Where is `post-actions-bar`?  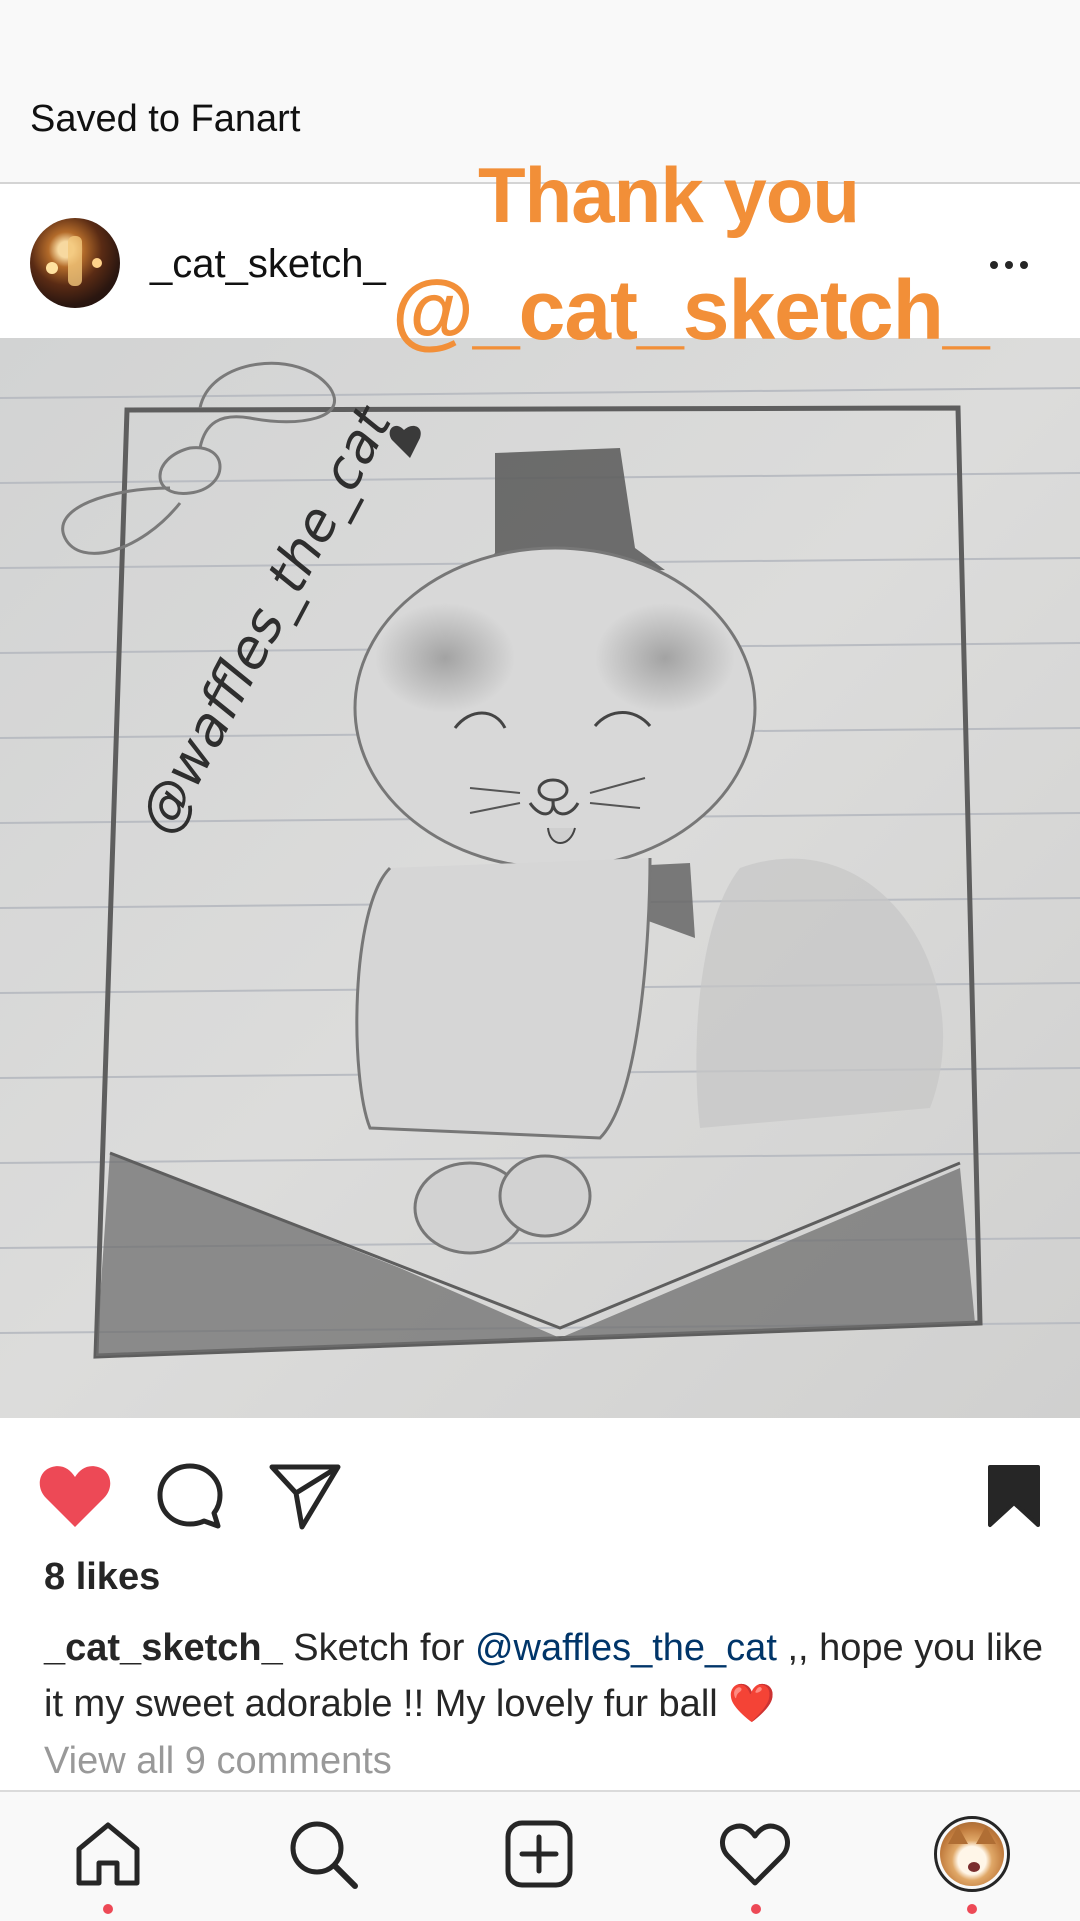 post-actions-bar is located at coordinates (540, 1493).